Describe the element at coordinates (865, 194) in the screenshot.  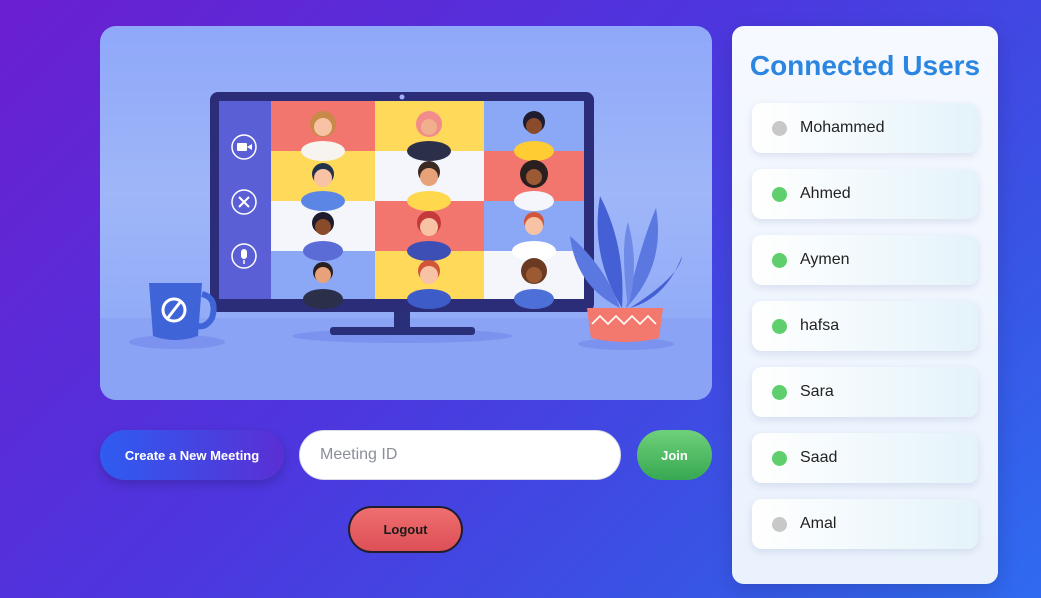
I see `user-item: Ahmed` at that location.